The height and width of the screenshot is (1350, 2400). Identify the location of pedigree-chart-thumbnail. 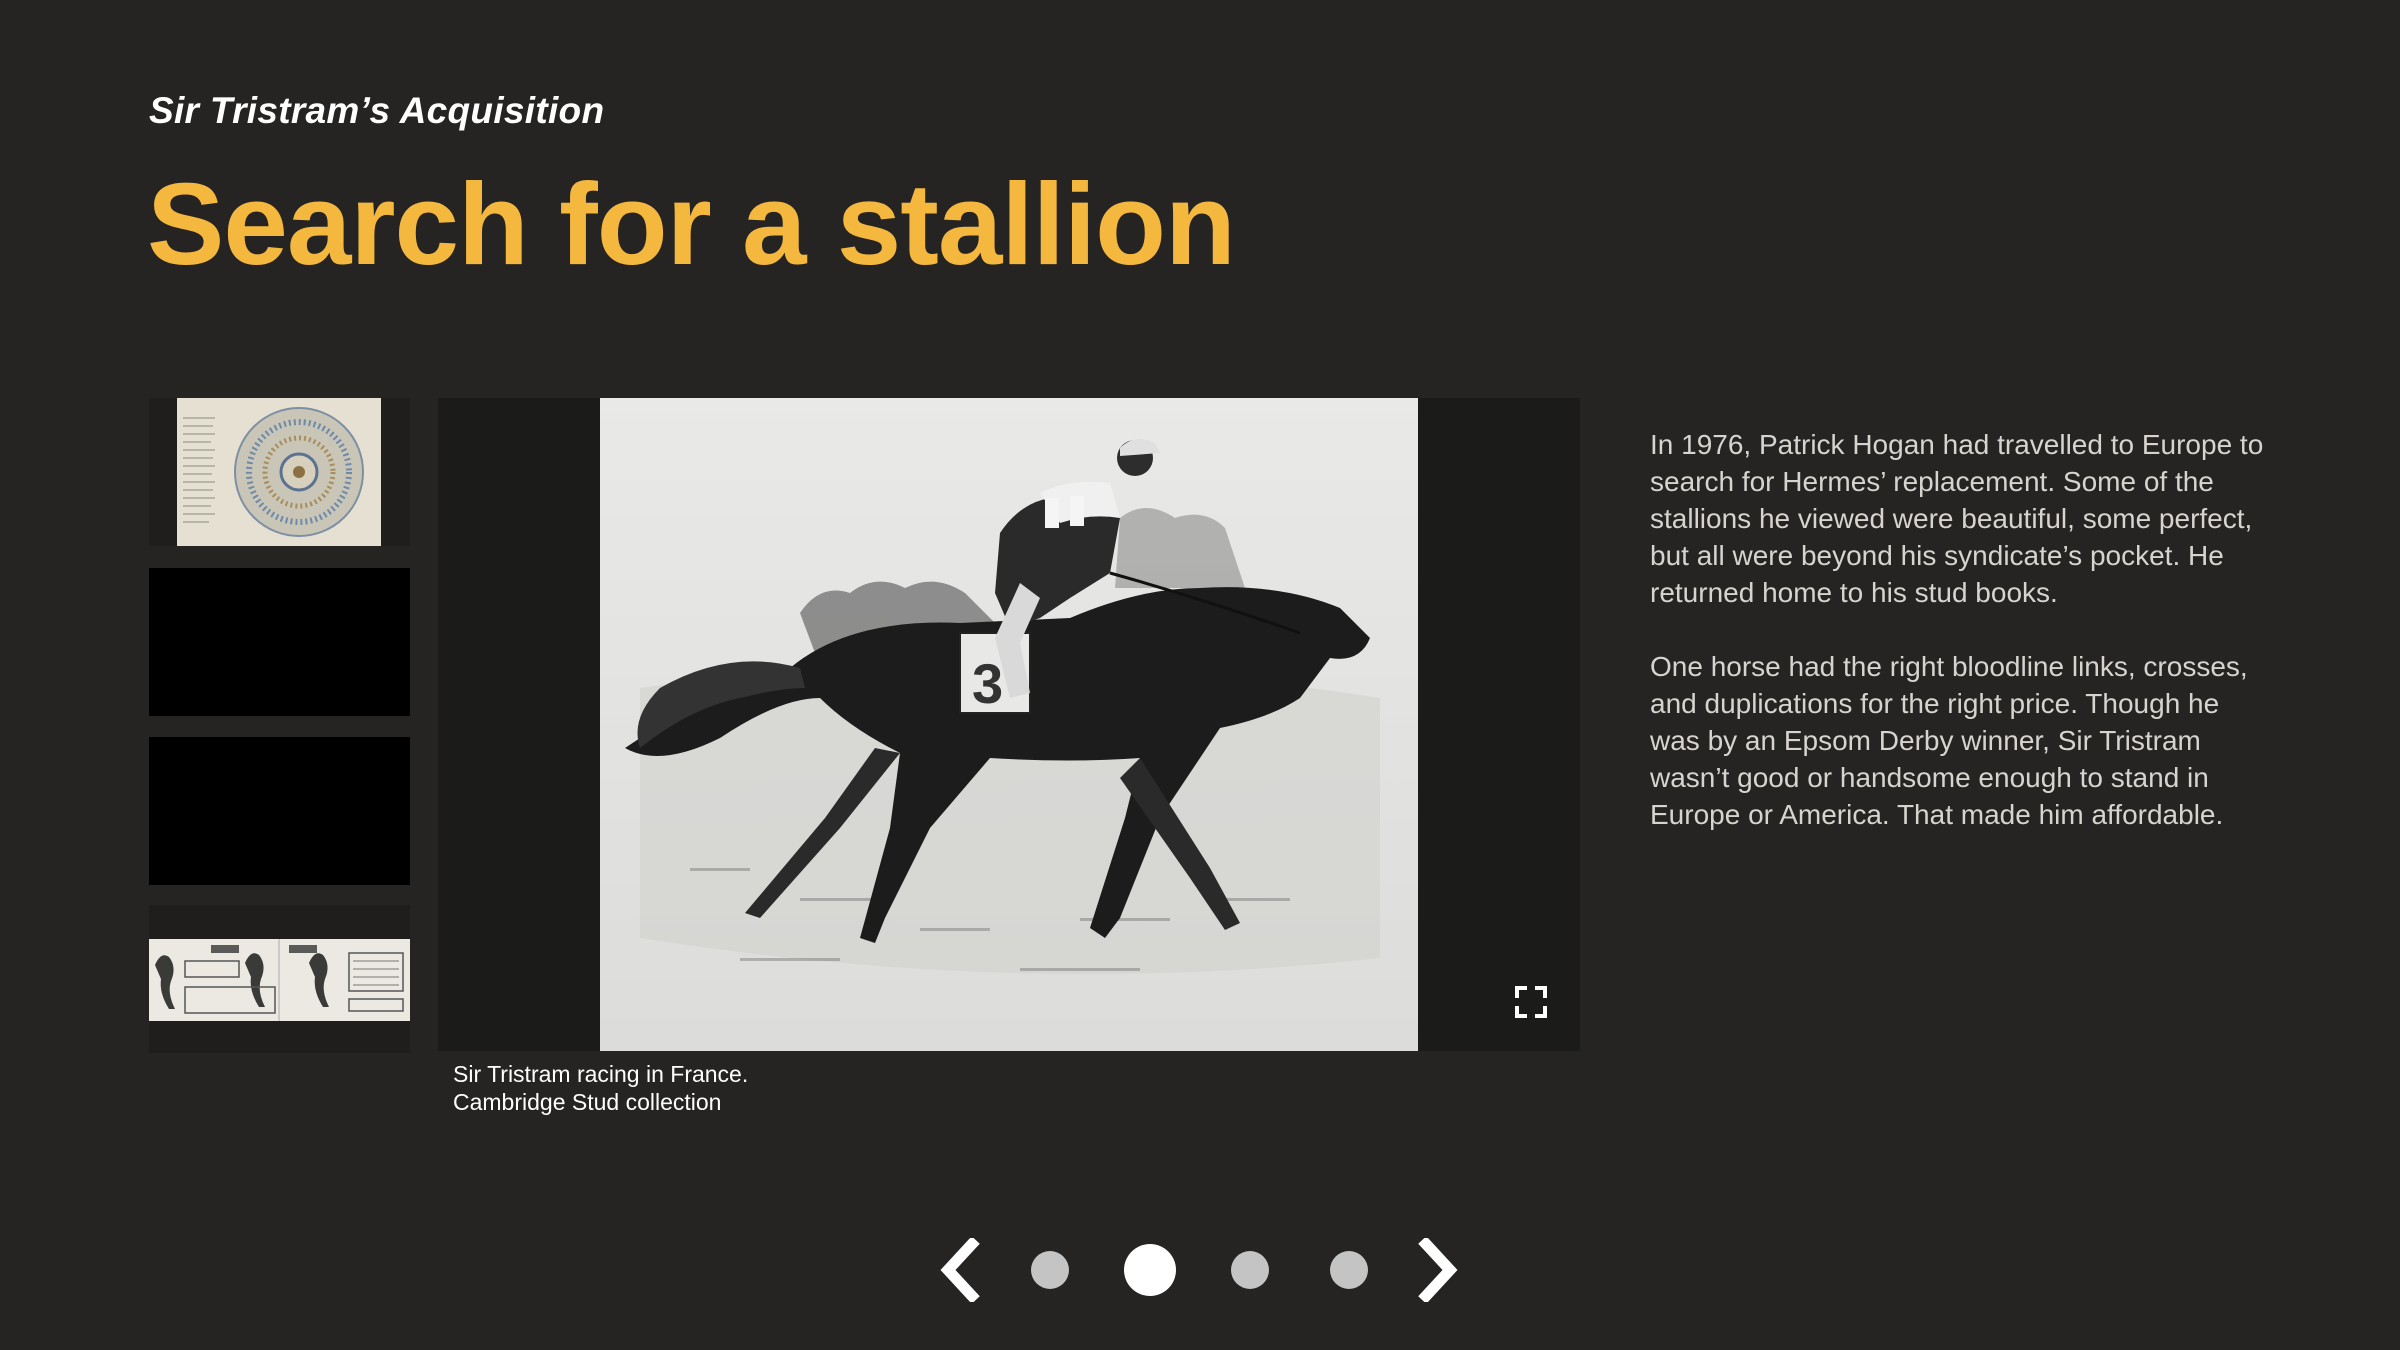
(279, 472).